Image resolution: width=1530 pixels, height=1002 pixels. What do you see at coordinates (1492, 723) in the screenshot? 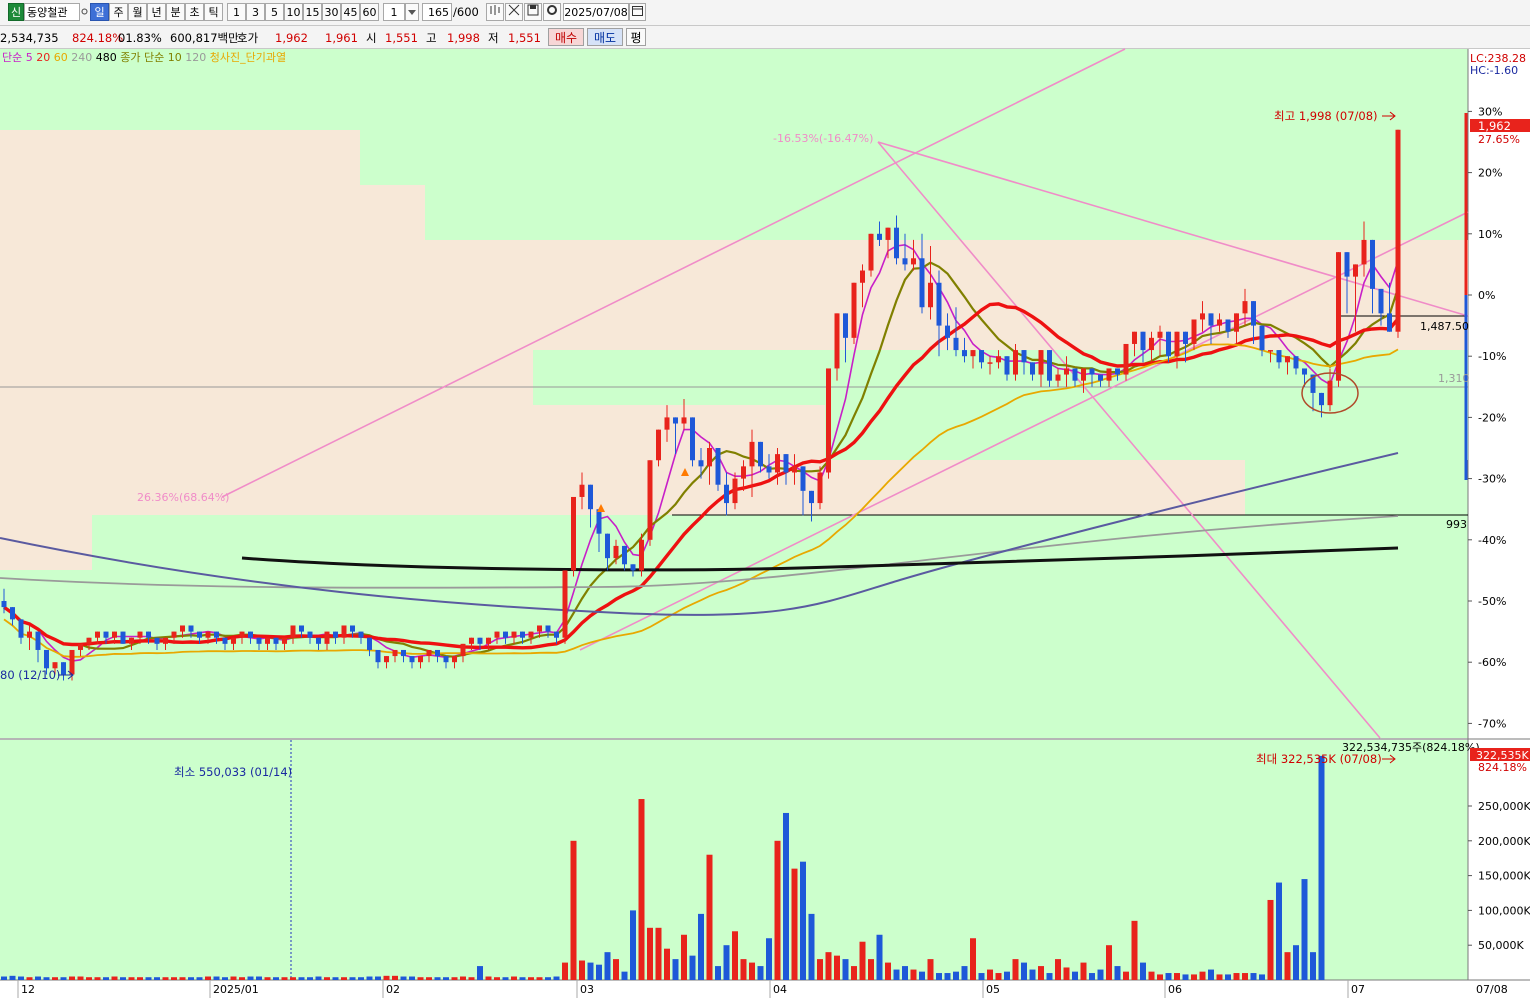
I see `pct-tick-label: -70%` at bounding box center [1492, 723].